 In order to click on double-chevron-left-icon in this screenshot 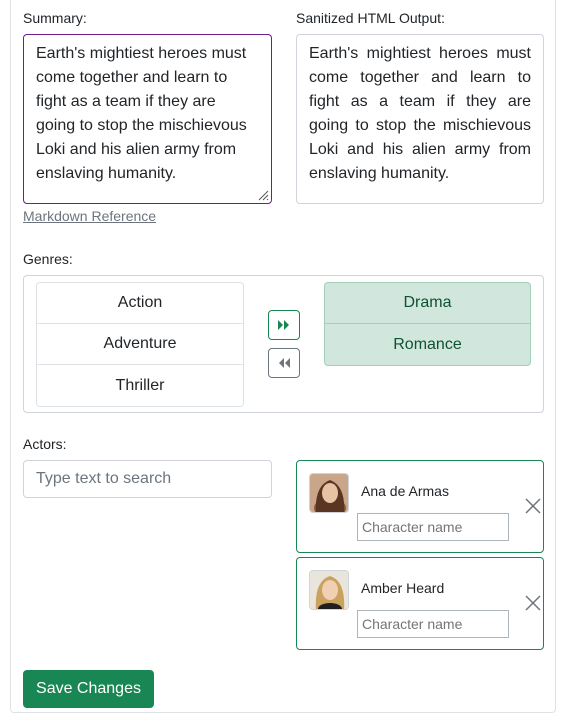, I will do `click(284, 363)`.